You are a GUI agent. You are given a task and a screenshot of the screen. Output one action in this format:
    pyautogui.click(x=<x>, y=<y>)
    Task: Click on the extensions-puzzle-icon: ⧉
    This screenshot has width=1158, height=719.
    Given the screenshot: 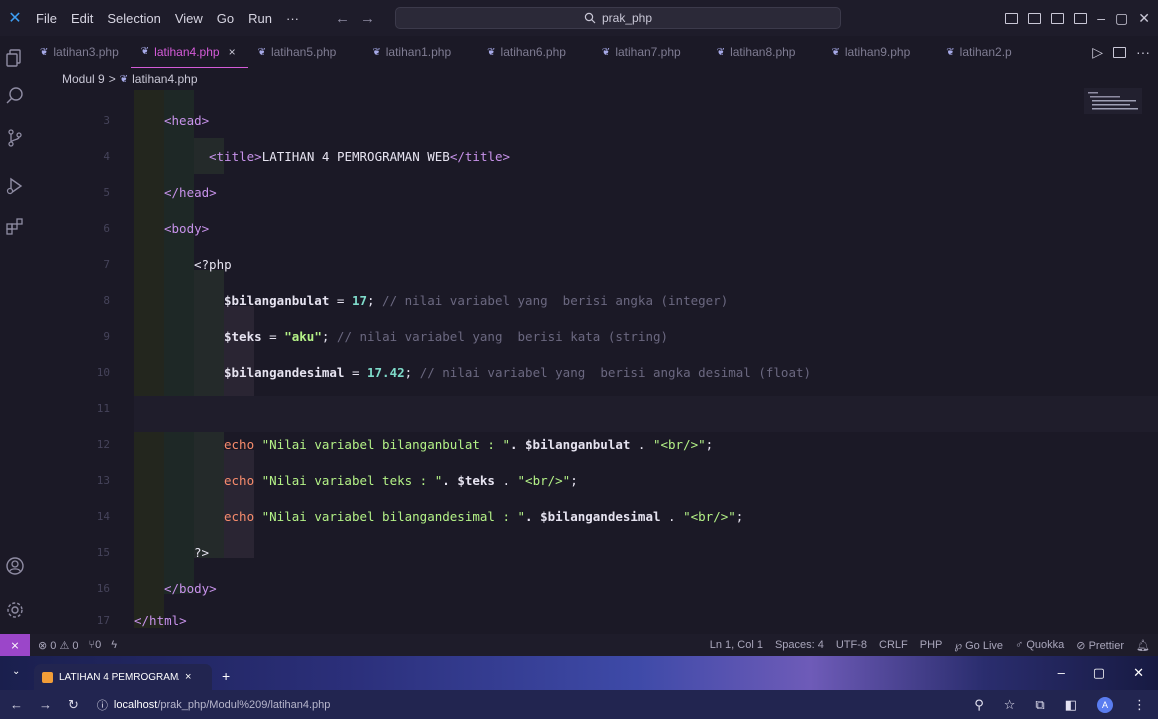 What is the action you would take?
    pyautogui.click(x=1039, y=705)
    